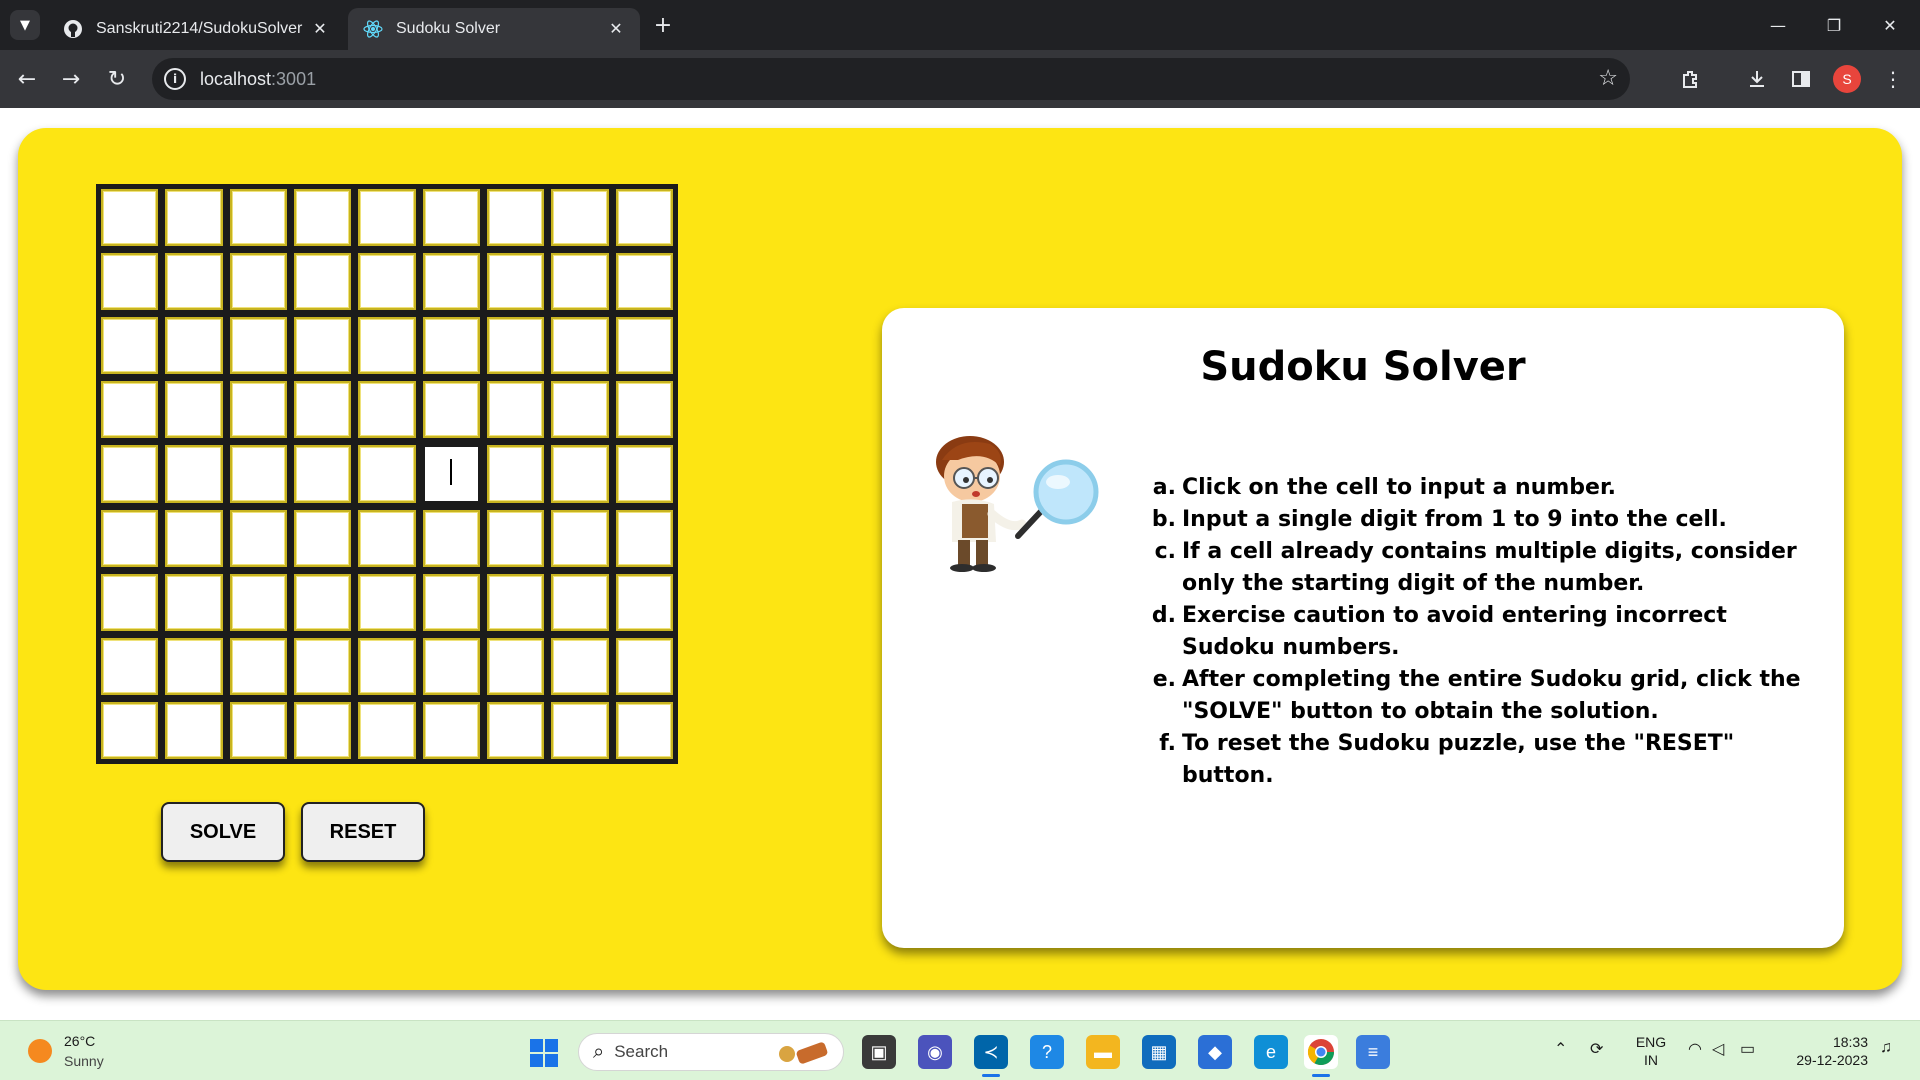 This screenshot has width=1920, height=1080. I want to click on task-view-icon: ▣, so click(879, 1052).